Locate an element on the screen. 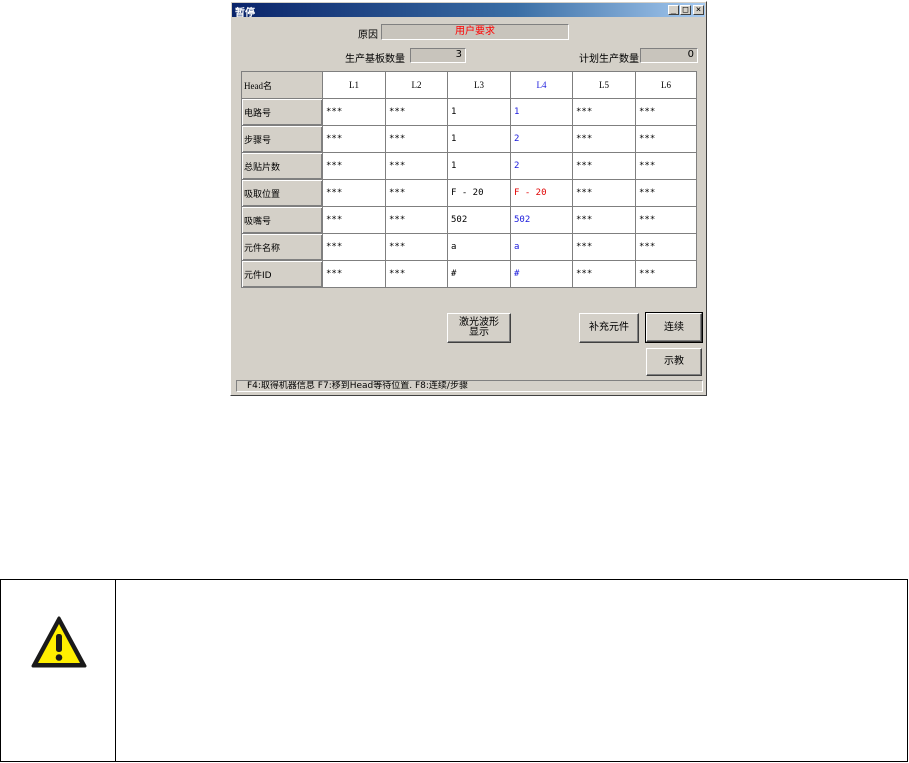 Image resolution: width=909 pixels, height=763 pixels. close-button: × is located at coordinates (698, 10).